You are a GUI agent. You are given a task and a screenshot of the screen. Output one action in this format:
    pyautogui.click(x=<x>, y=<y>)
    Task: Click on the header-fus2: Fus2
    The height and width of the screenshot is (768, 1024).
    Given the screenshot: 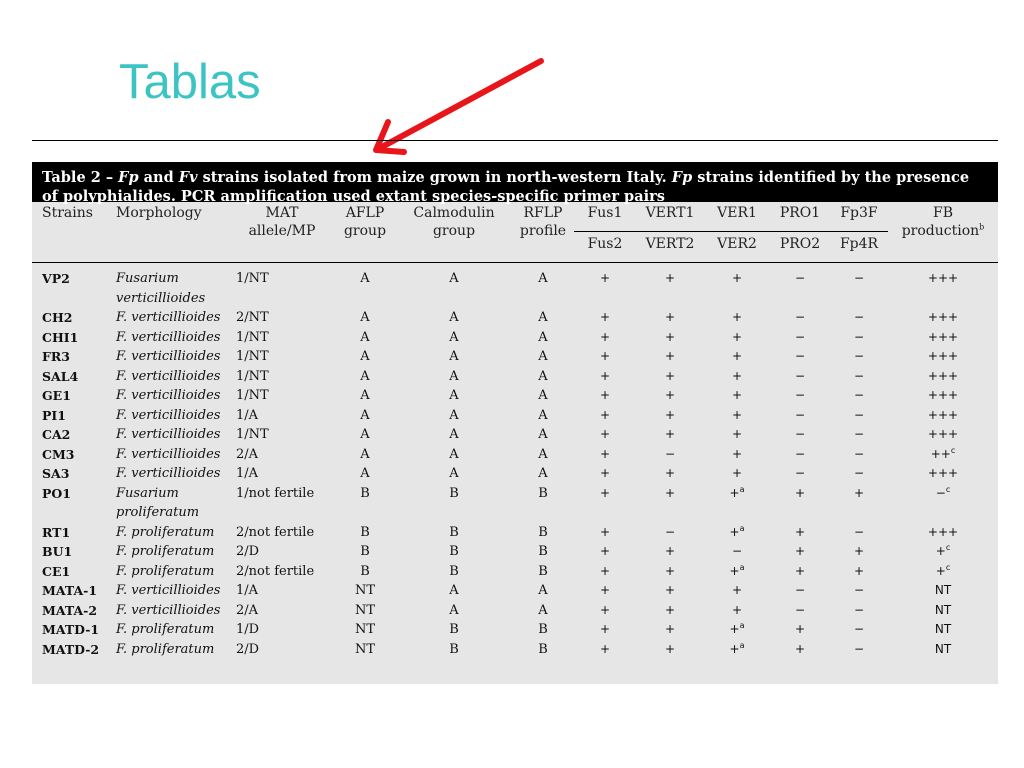 What is the action you would take?
    pyautogui.click(x=605, y=247)
    